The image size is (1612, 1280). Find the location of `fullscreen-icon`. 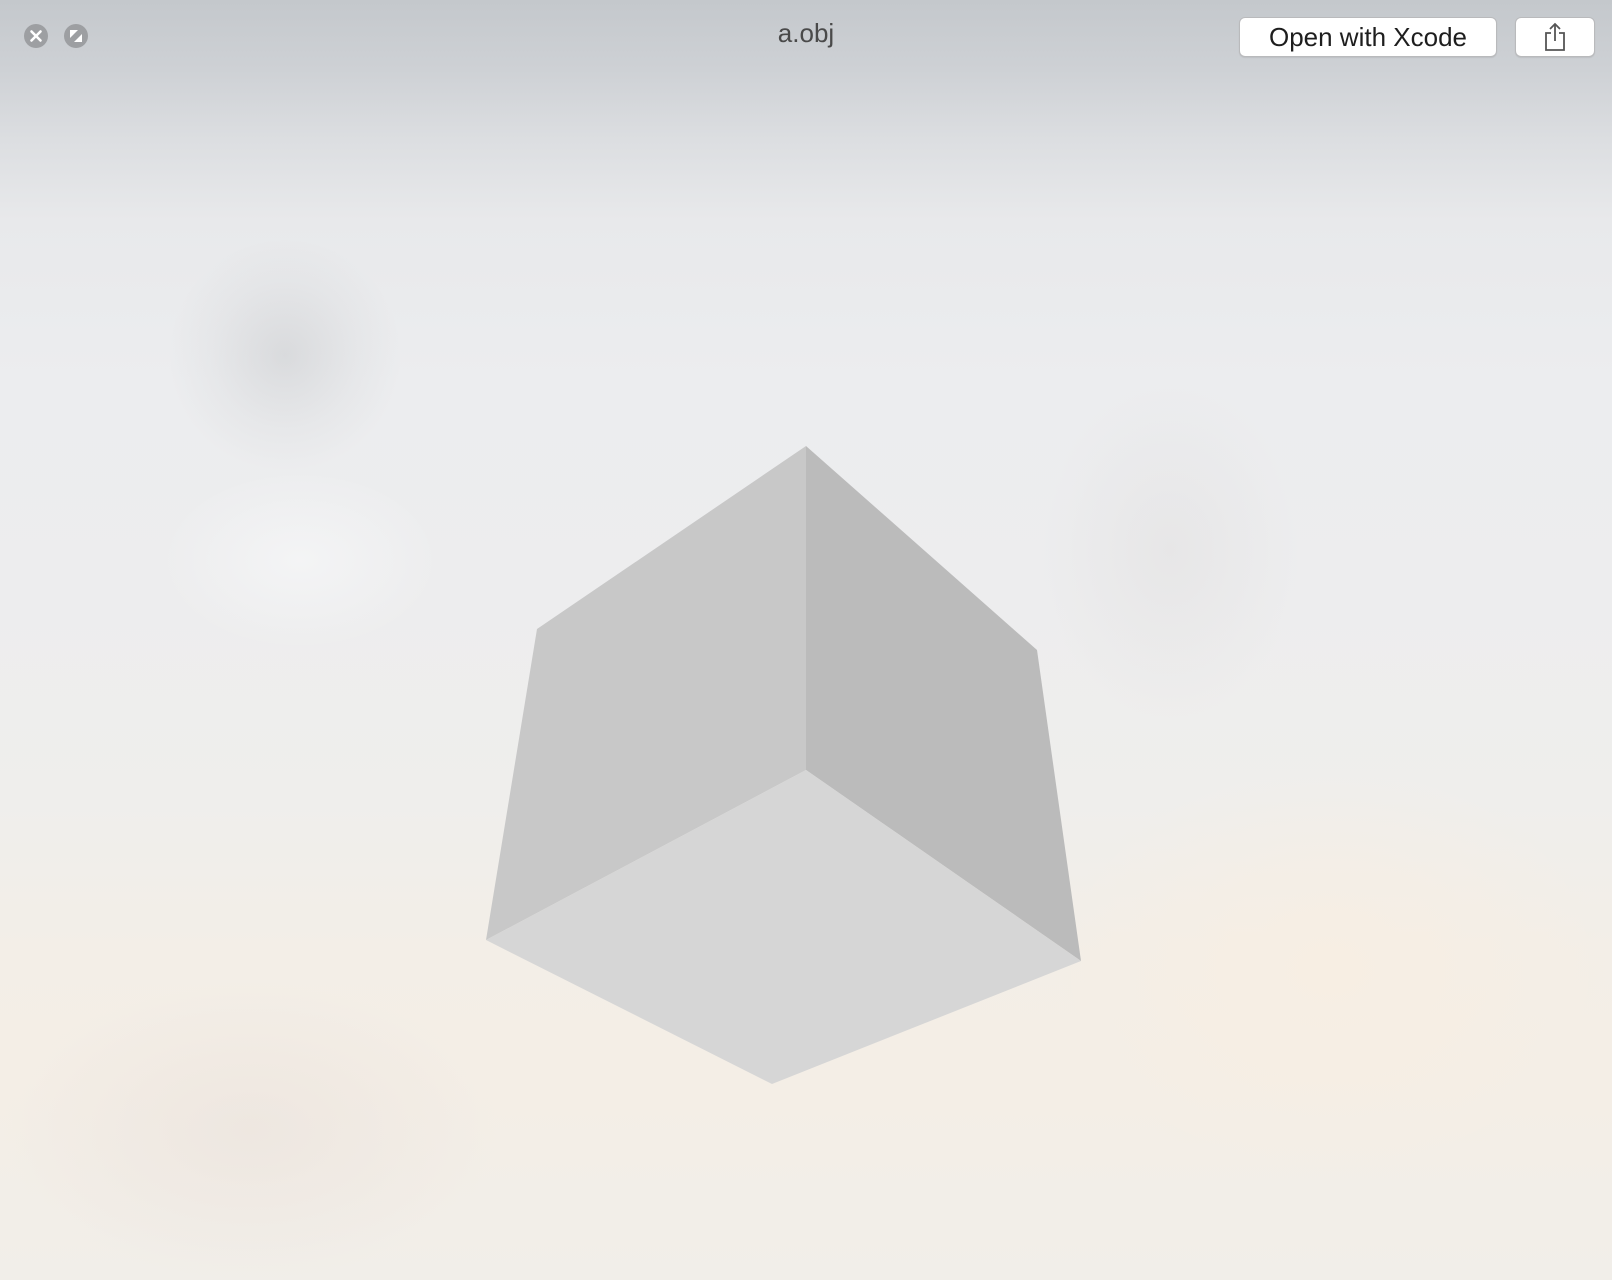

fullscreen-icon is located at coordinates (76, 36).